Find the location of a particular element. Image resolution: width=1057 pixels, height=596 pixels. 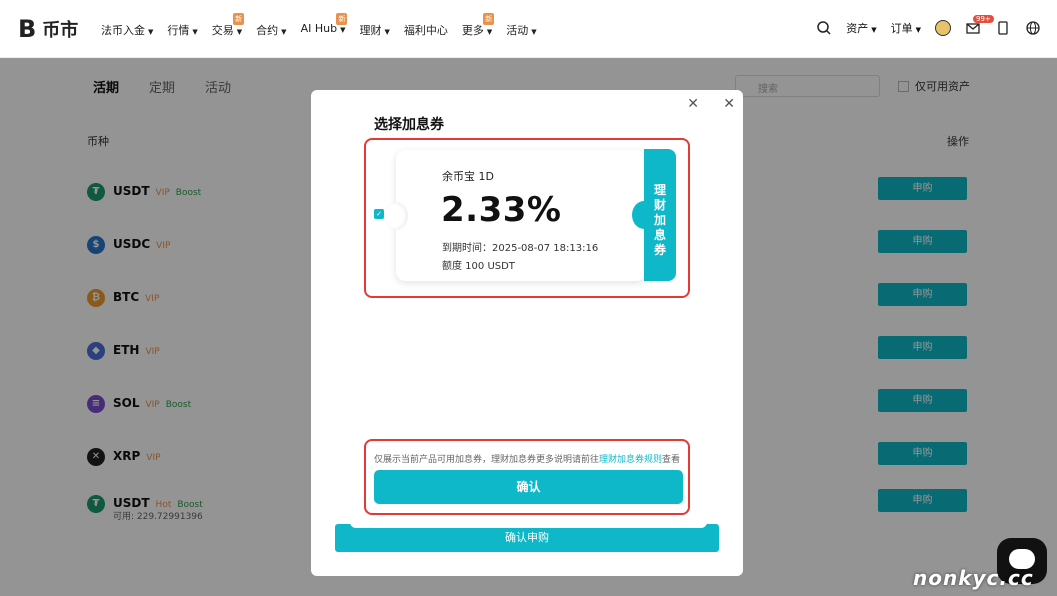

coupon-product: 余币宝 1D is located at coordinates (468, 176).